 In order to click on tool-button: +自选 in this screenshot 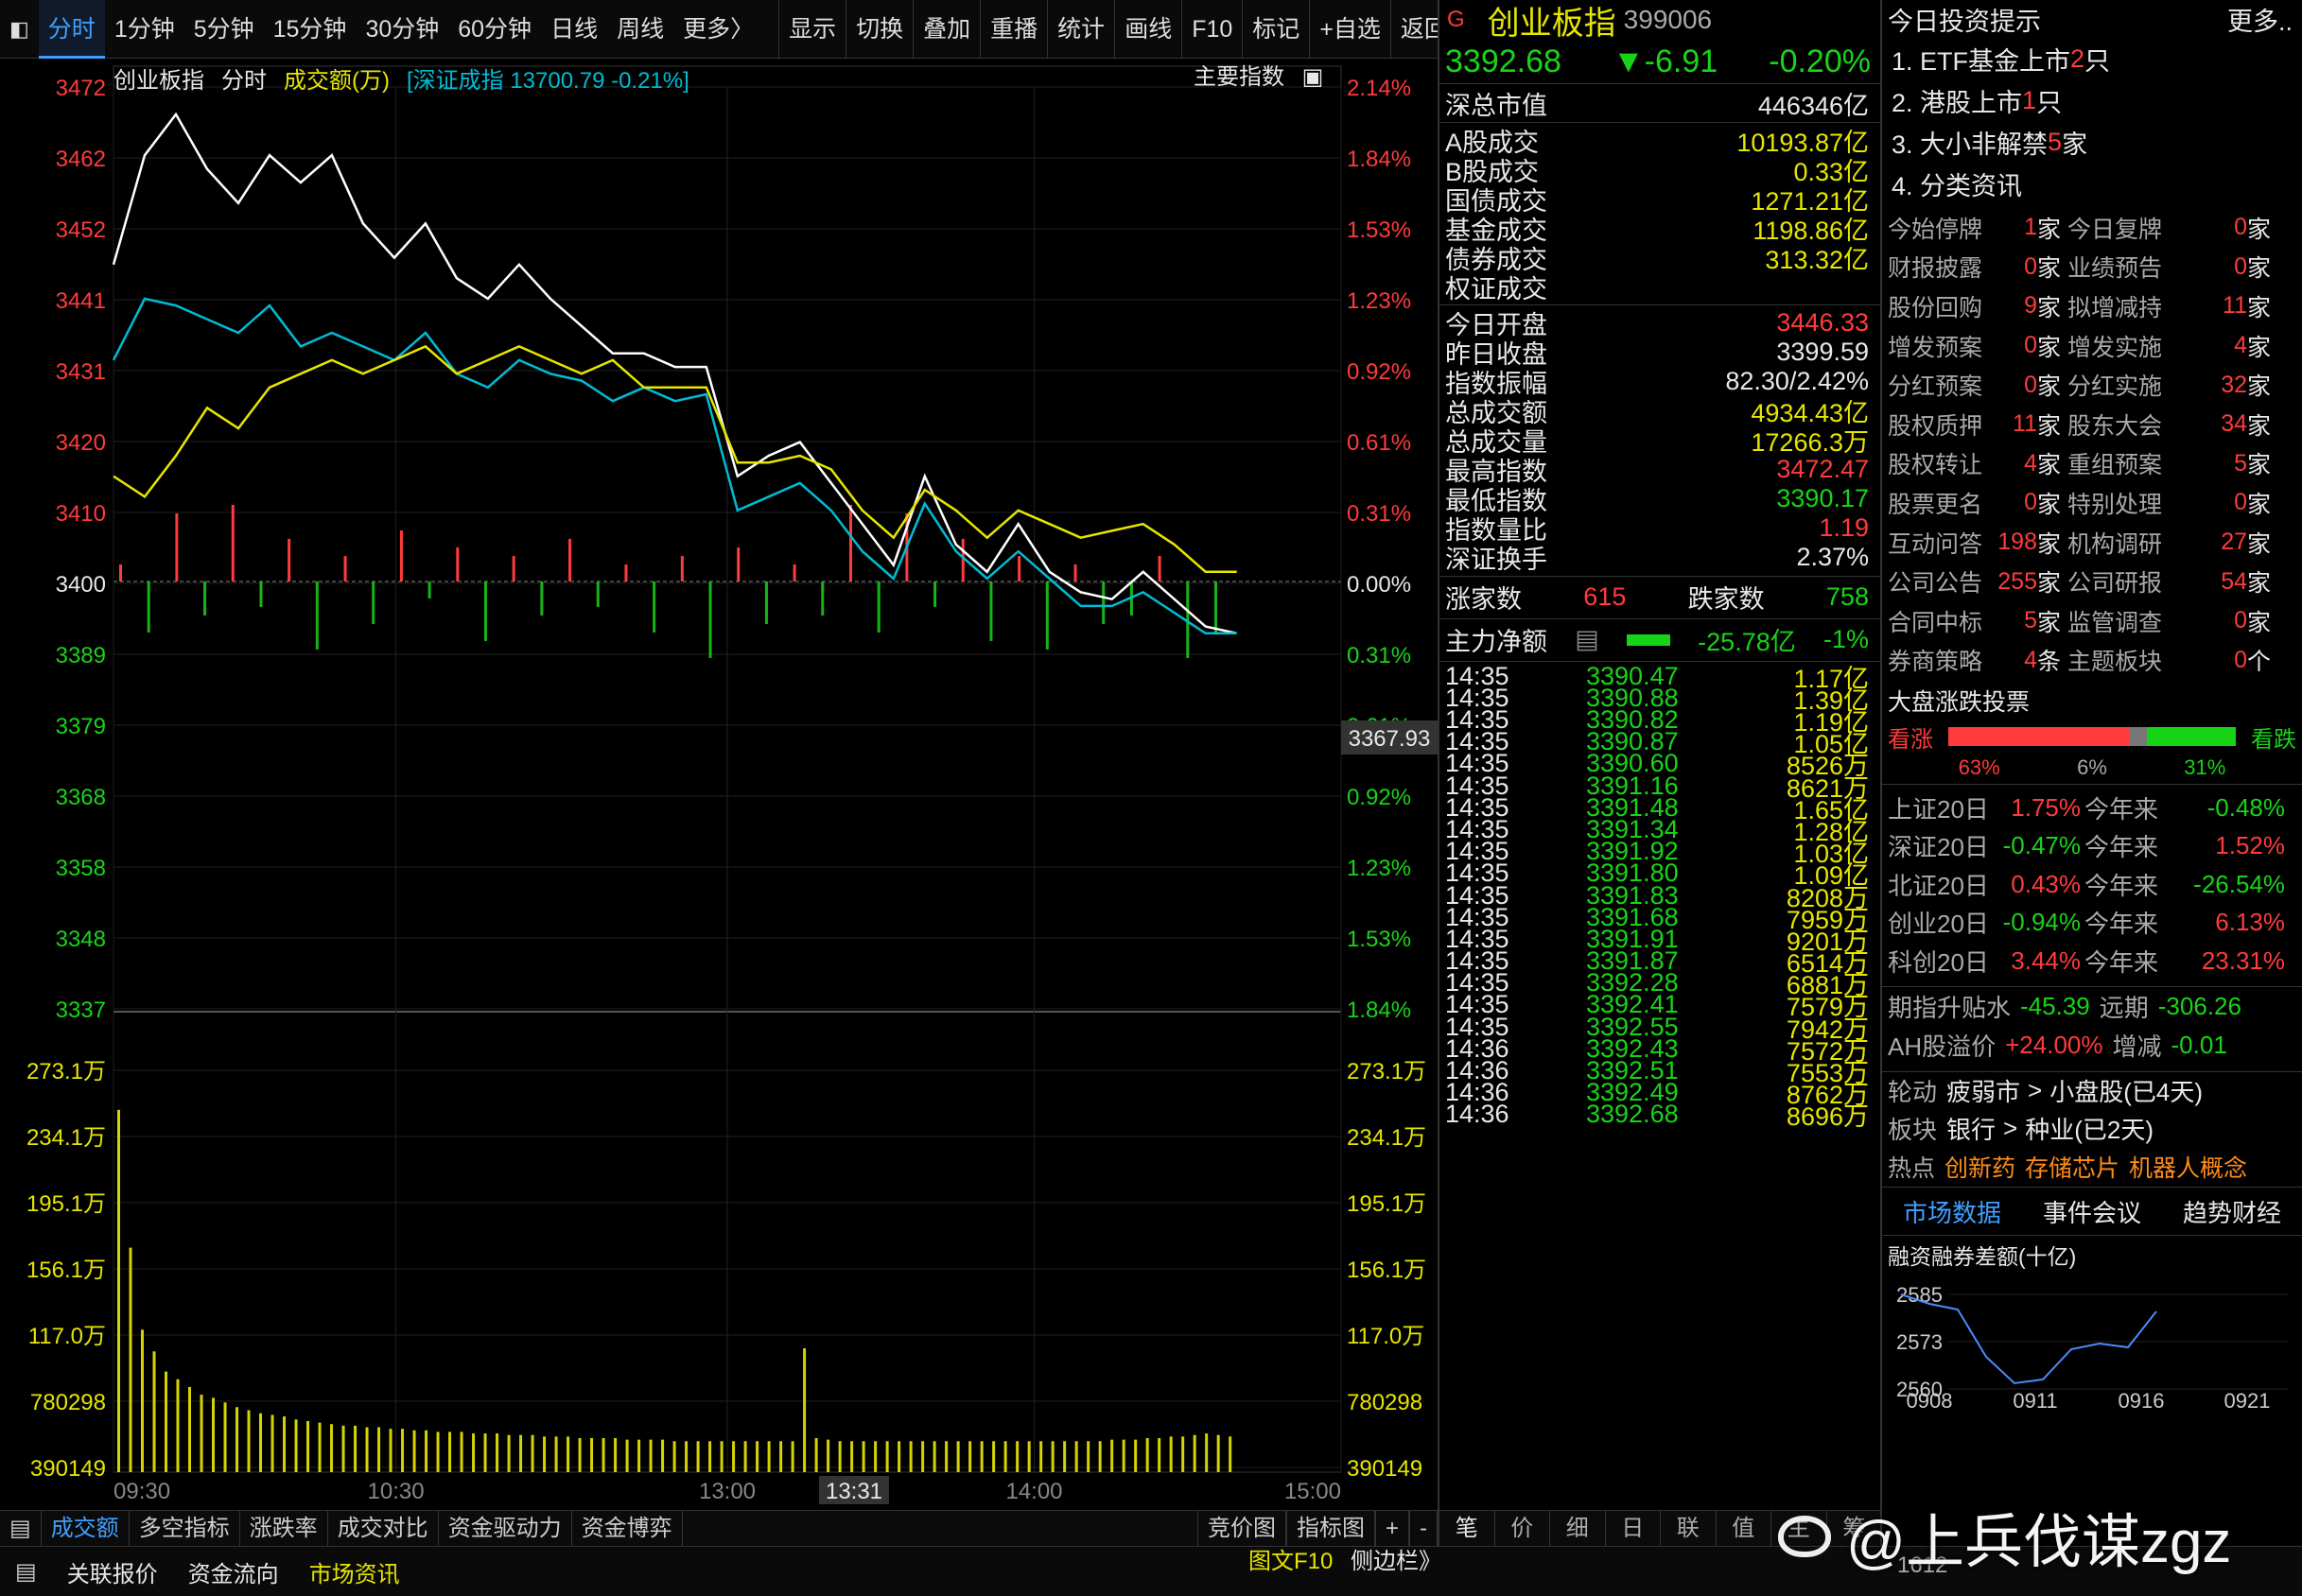, I will do `click(1349, 30)`.